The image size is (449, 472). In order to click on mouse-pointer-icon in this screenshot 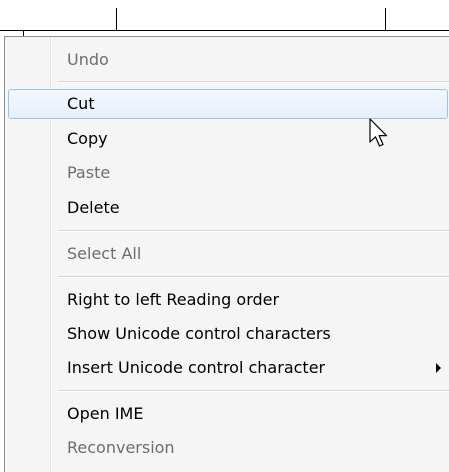, I will do `click(378, 132)`.